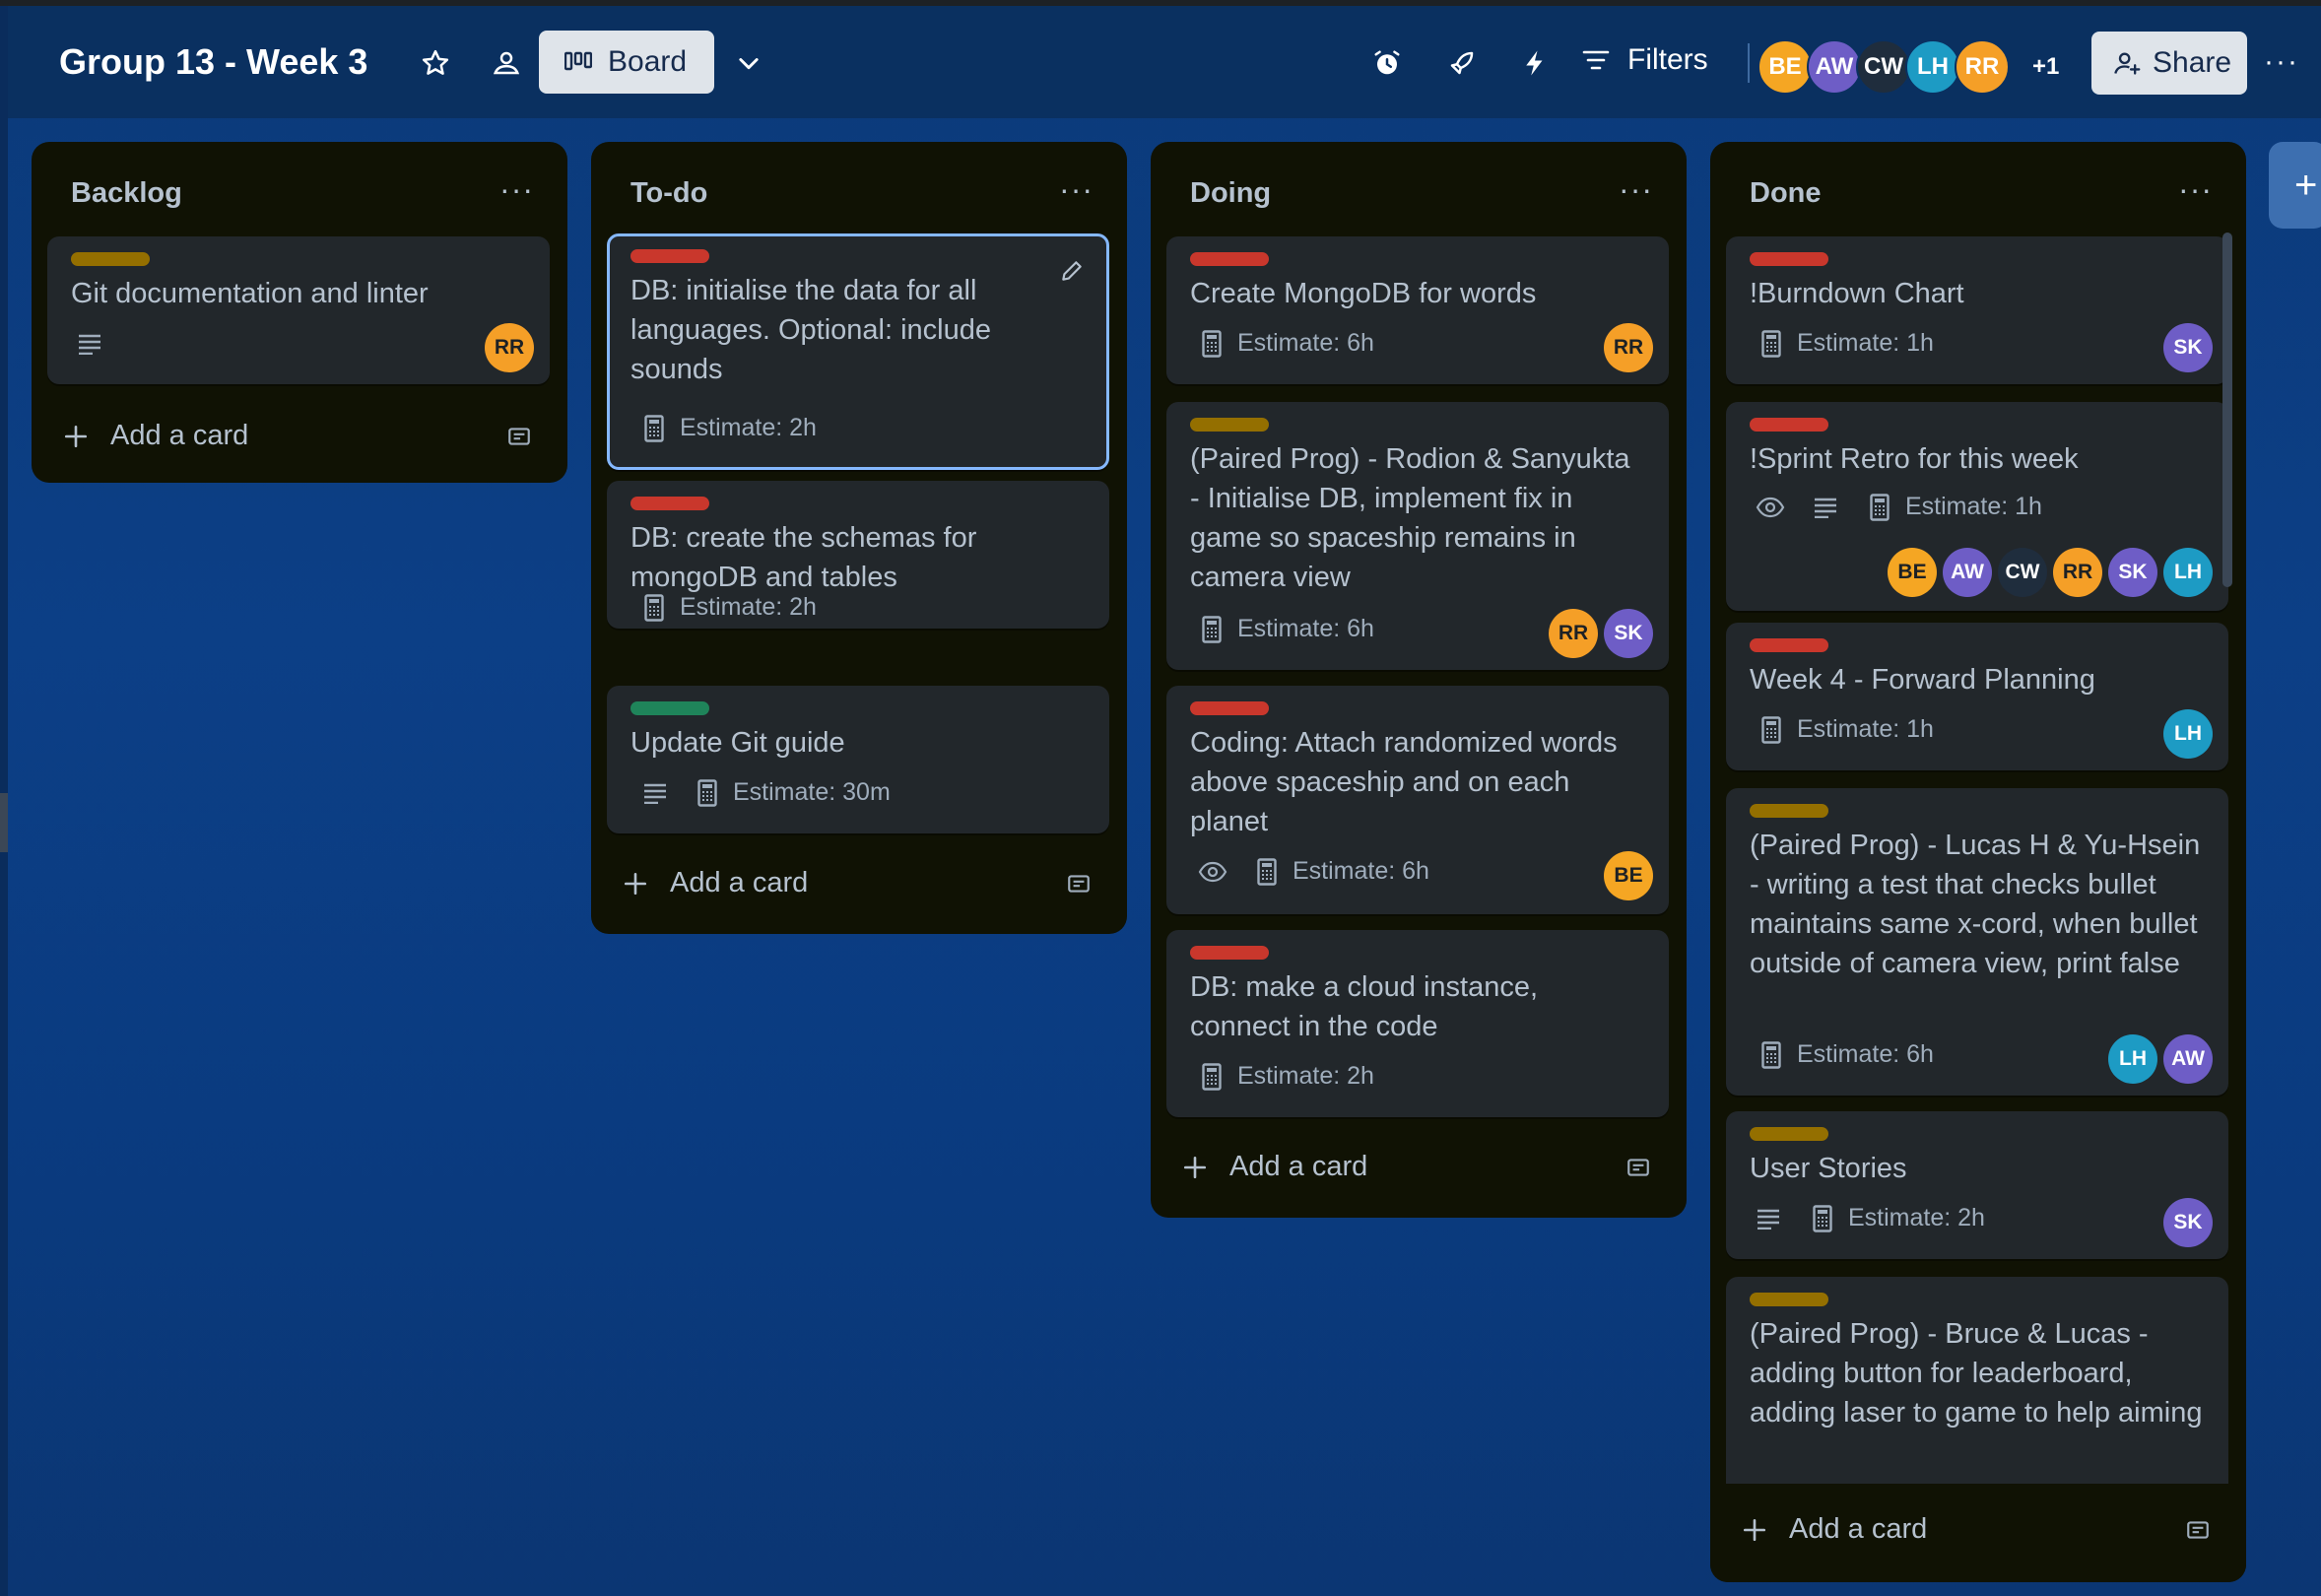 This screenshot has height=1596, width=2321. What do you see at coordinates (748, 428) in the screenshot?
I see `estimate-text: Estimate: 2h` at bounding box center [748, 428].